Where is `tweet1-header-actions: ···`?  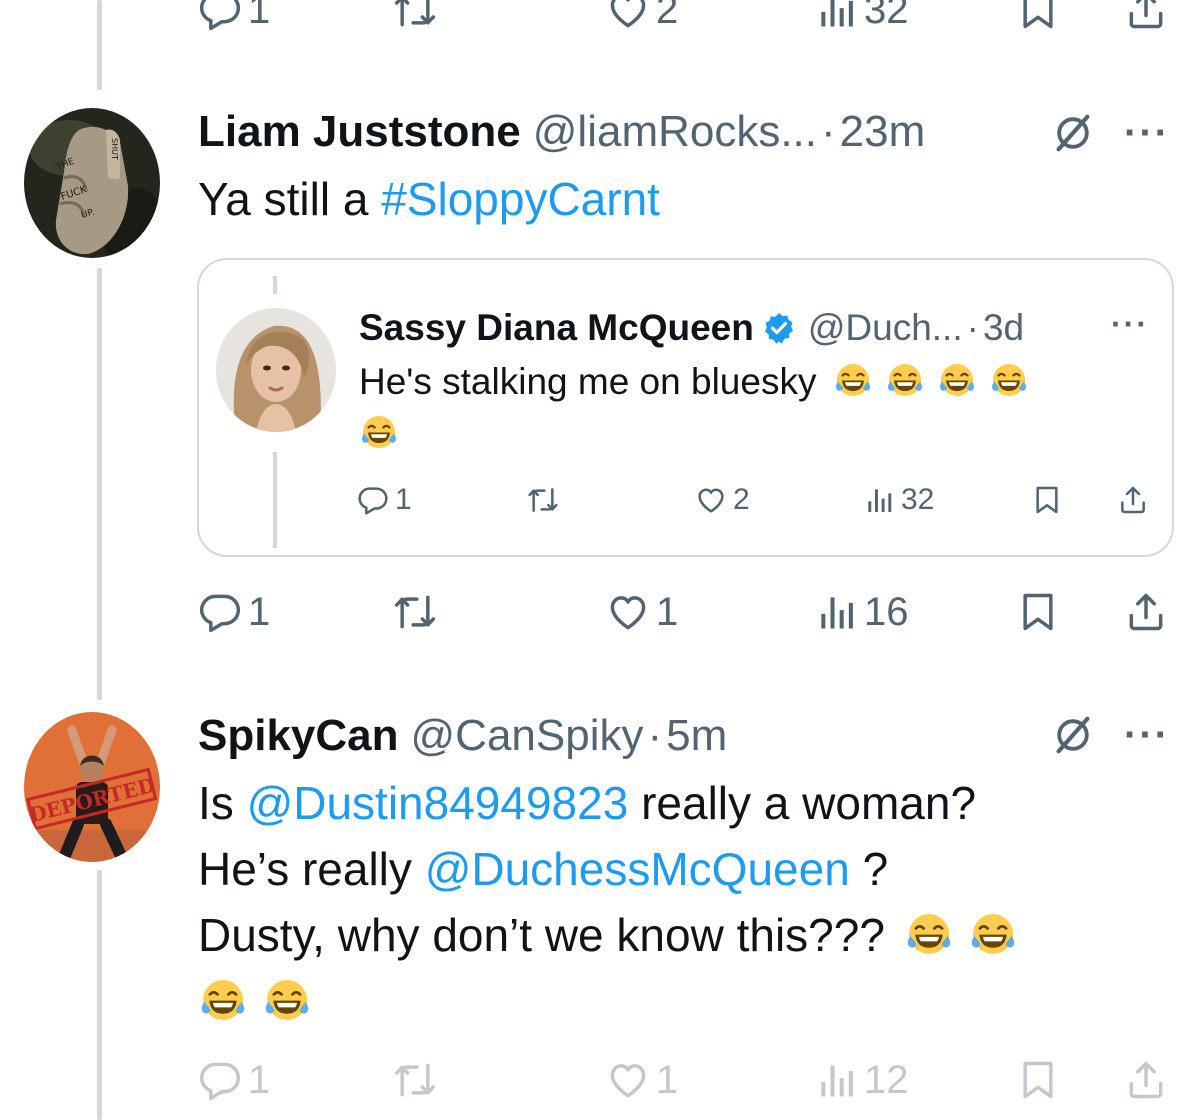
tweet1-header-actions: ··· is located at coordinates (1110, 133).